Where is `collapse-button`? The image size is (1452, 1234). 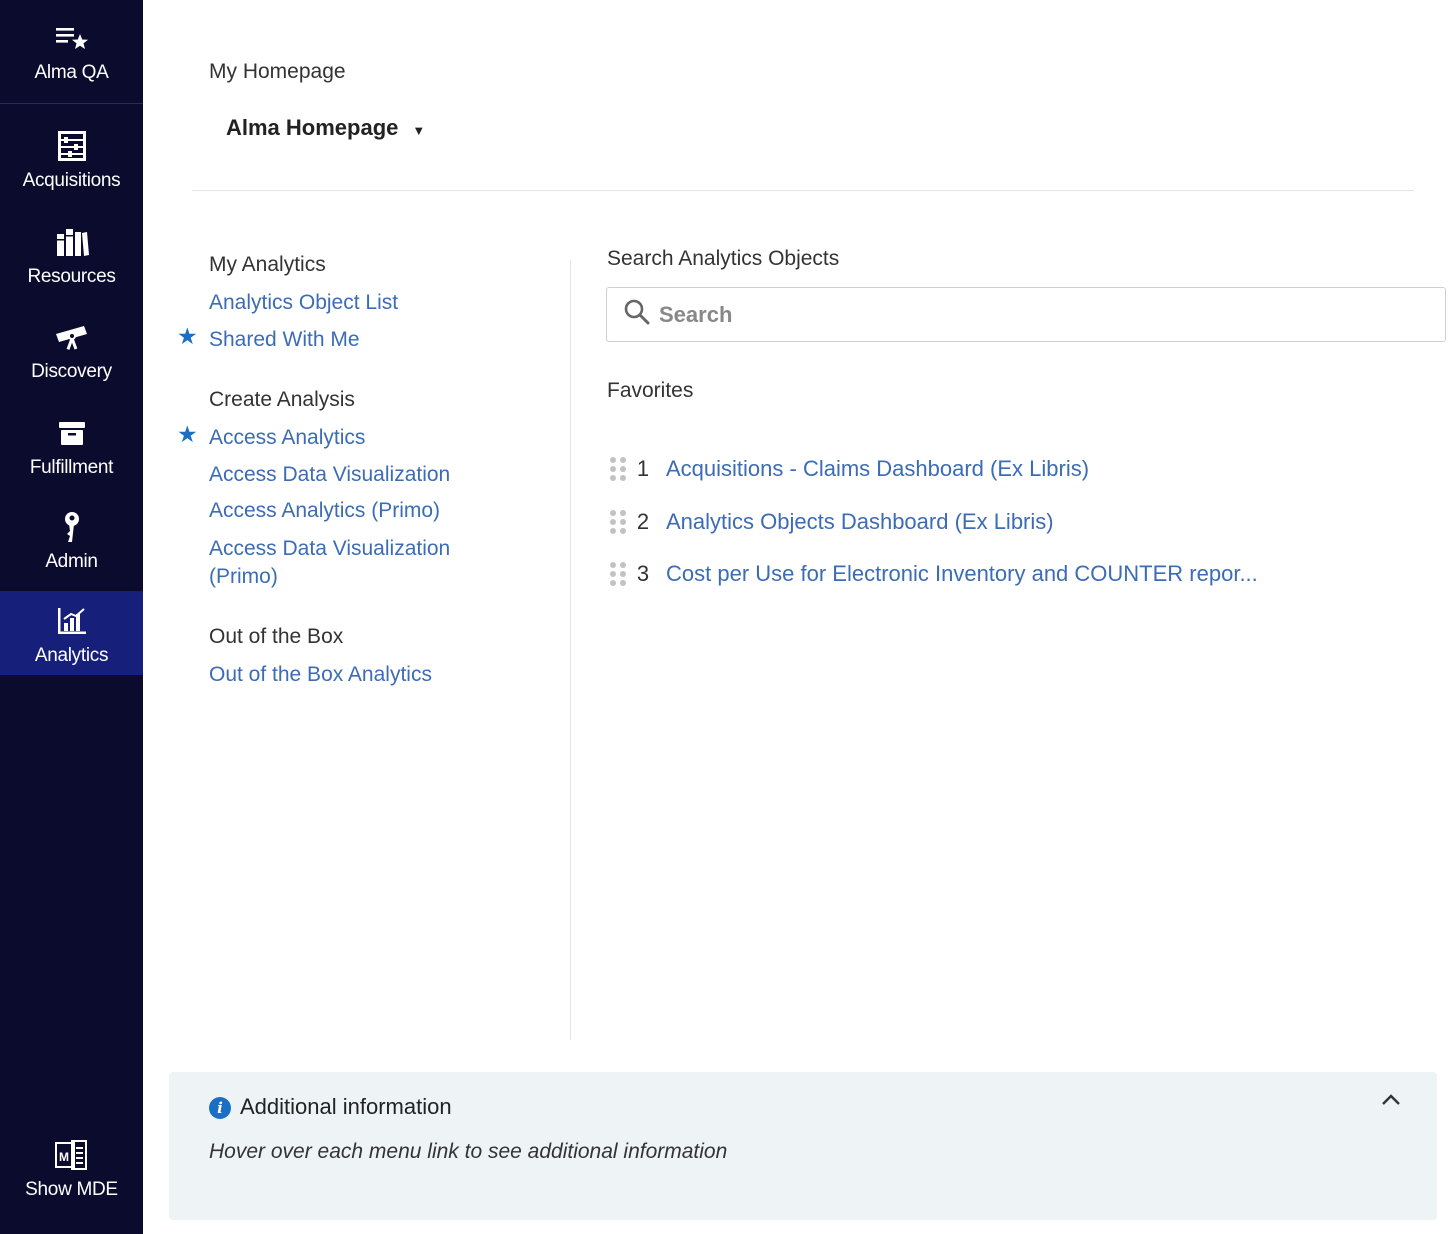
collapse-button is located at coordinates (1391, 1102).